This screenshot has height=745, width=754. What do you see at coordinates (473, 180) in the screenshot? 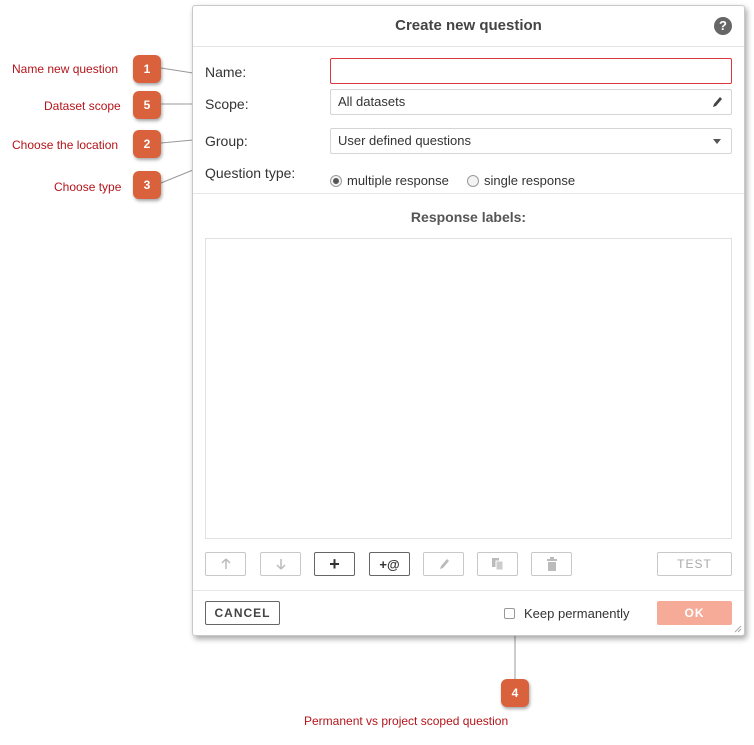
I see `radio-unselected-icon` at bounding box center [473, 180].